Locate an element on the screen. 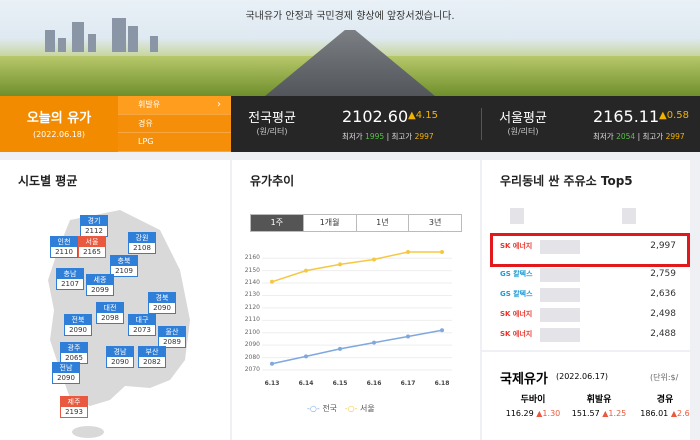  region-3: 강원 2108 is located at coordinates (142, 243).